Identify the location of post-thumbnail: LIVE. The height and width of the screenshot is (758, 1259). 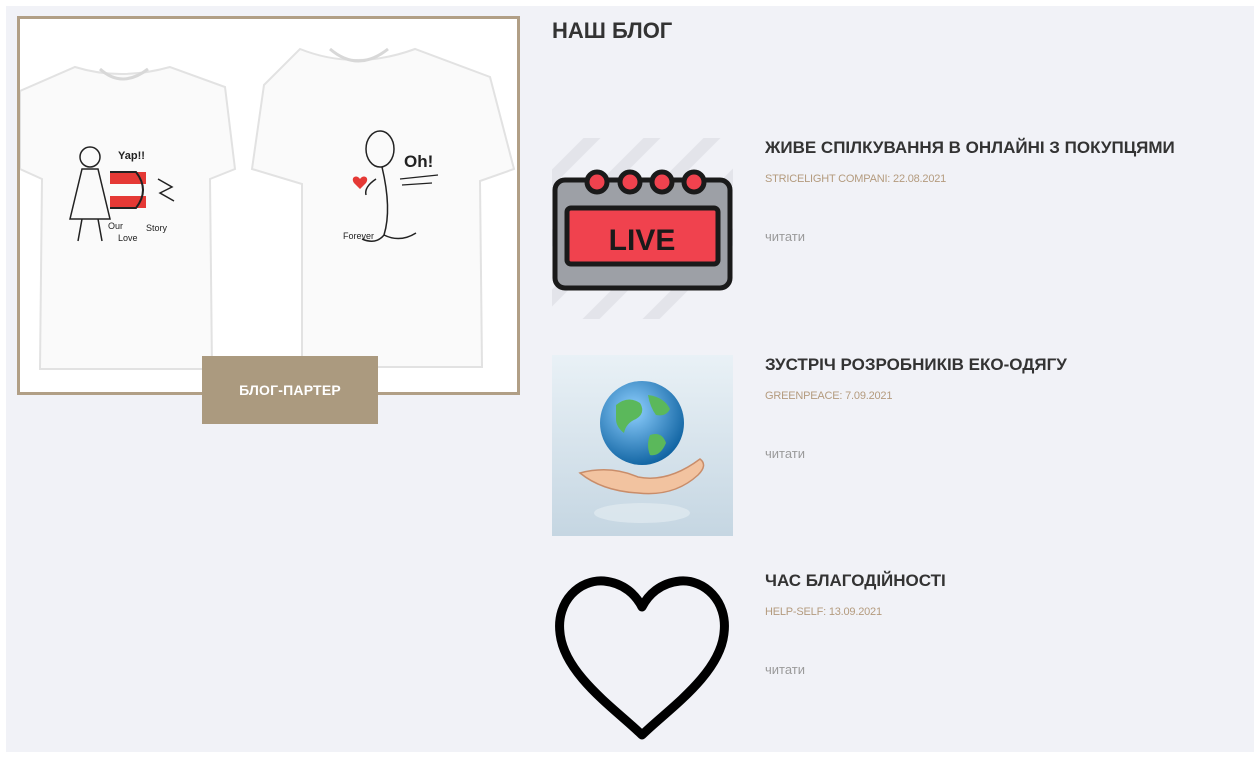
(642, 228).